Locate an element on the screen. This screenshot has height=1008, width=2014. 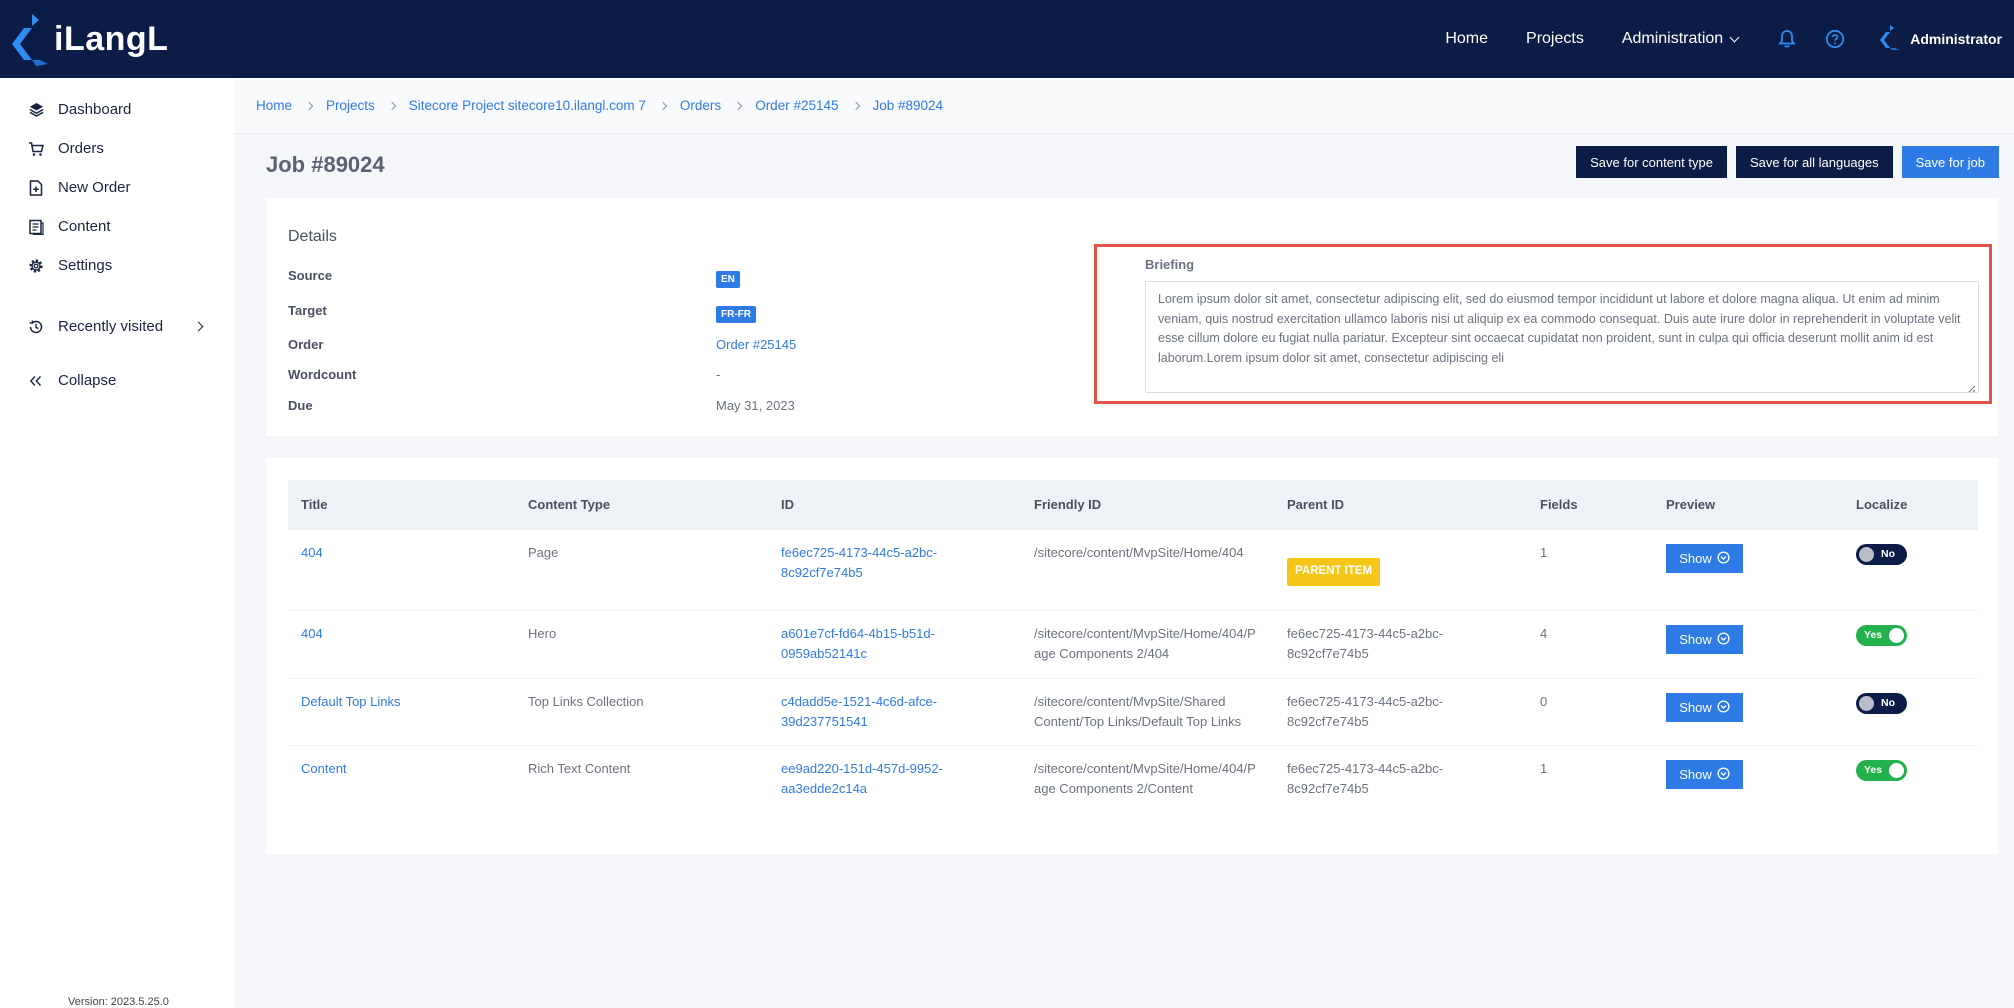
header-parent-id: Parent ID is located at coordinates (1315, 504).